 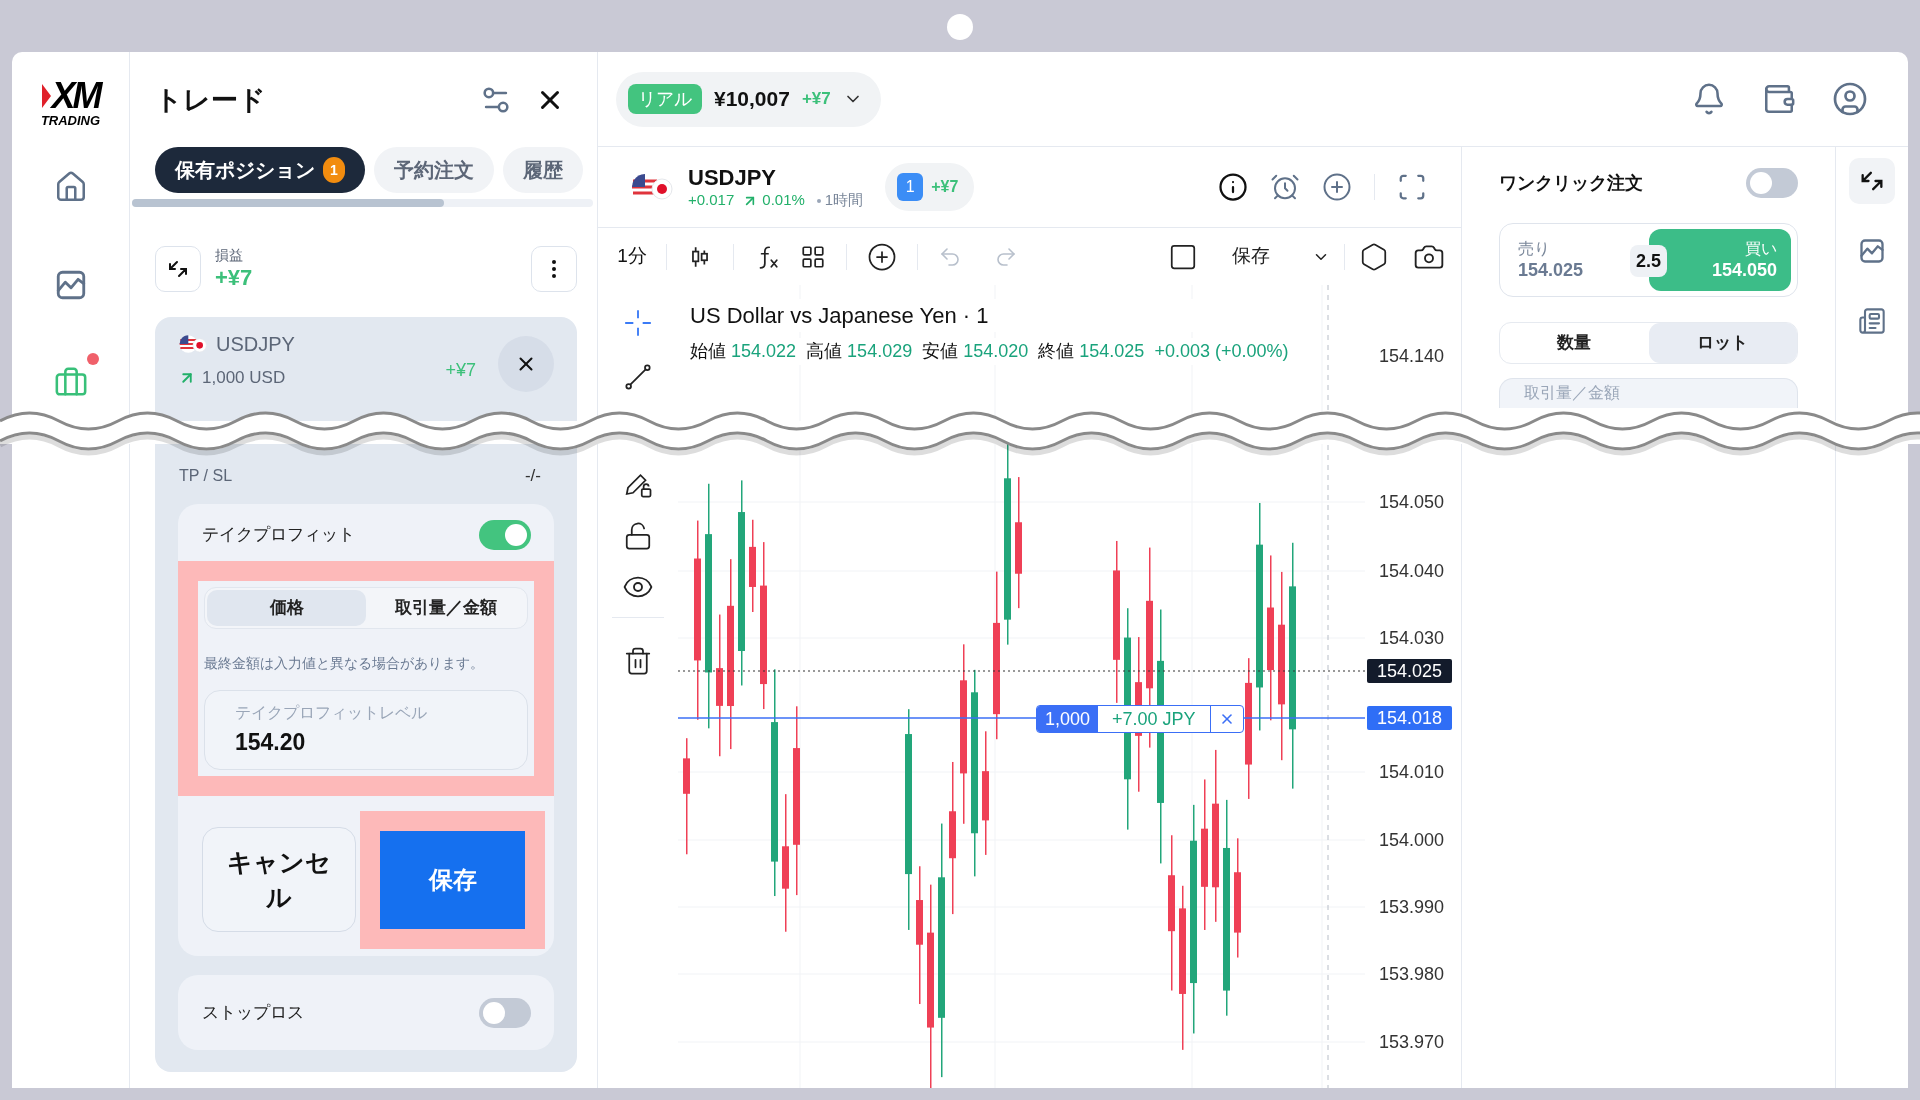 What do you see at coordinates (910, 187) in the screenshot?
I see `position-count-badge: 1` at bounding box center [910, 187].